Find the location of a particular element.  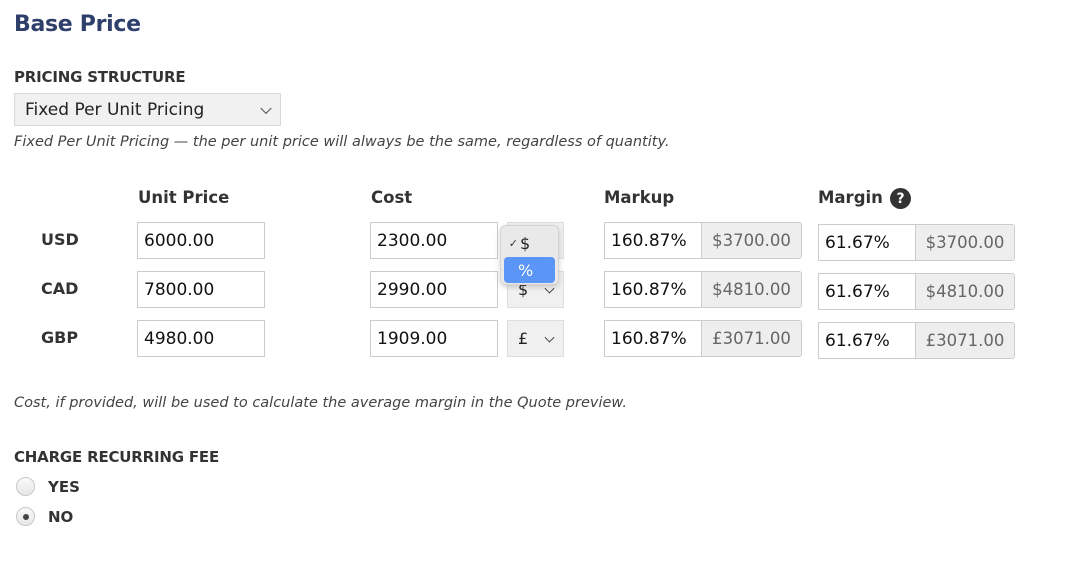

cost-type-dropdown-menu: ✓ $ % is located at coordinates (529, 255).